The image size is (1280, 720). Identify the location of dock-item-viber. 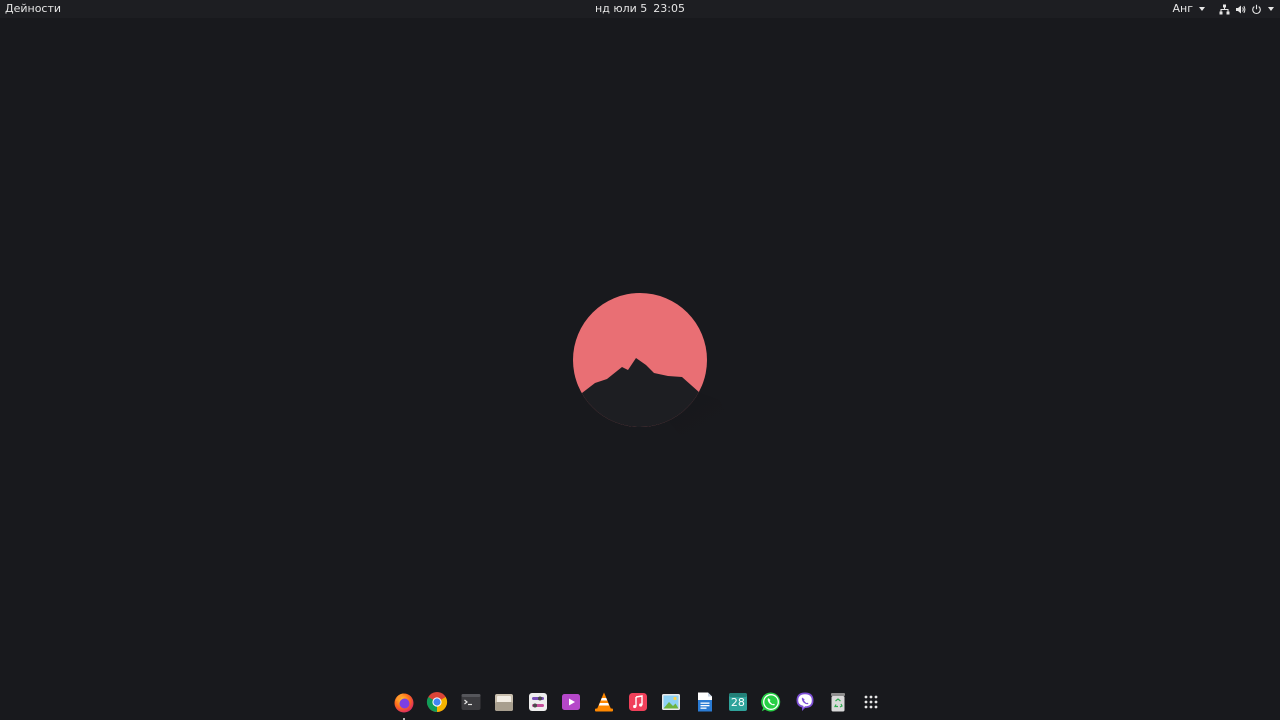
(805, 702).